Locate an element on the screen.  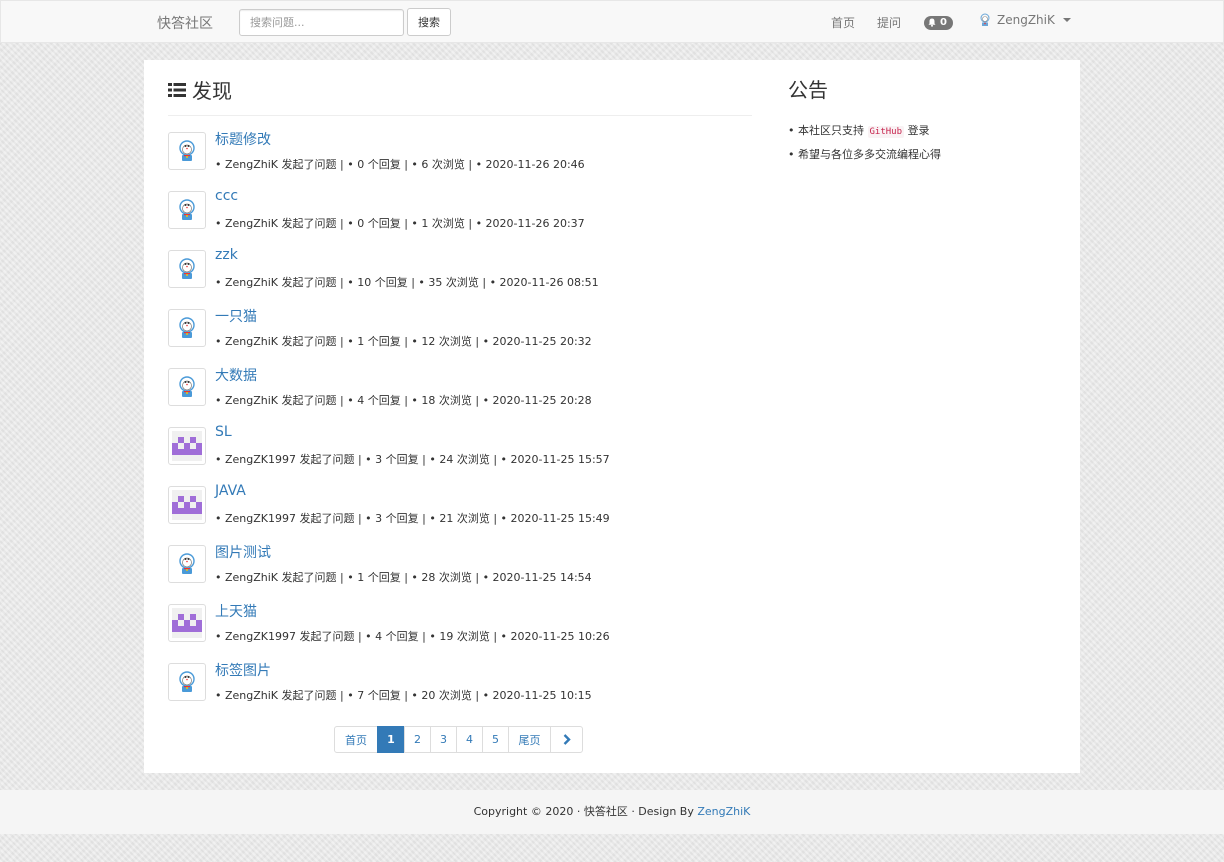
pagination: 首页 1 2 3 4 5 尾页 is located at coordinates (458, 739).